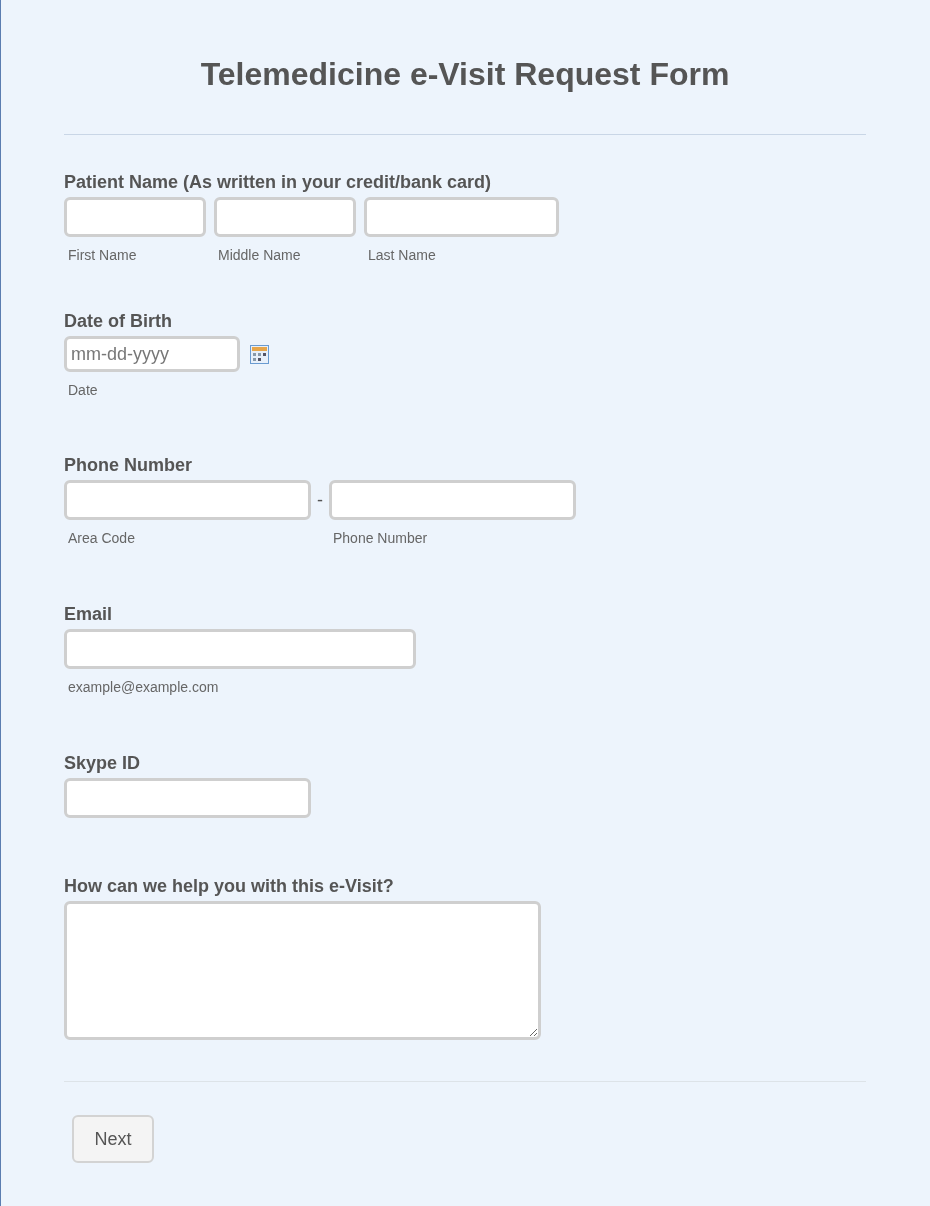 The width and height of the screenshot is (930, 1206). What do you see at coordinates (152, 354) in the screenshot?
I see `input-field: mm-dd-yyyy` at bounding box center [152, 354].